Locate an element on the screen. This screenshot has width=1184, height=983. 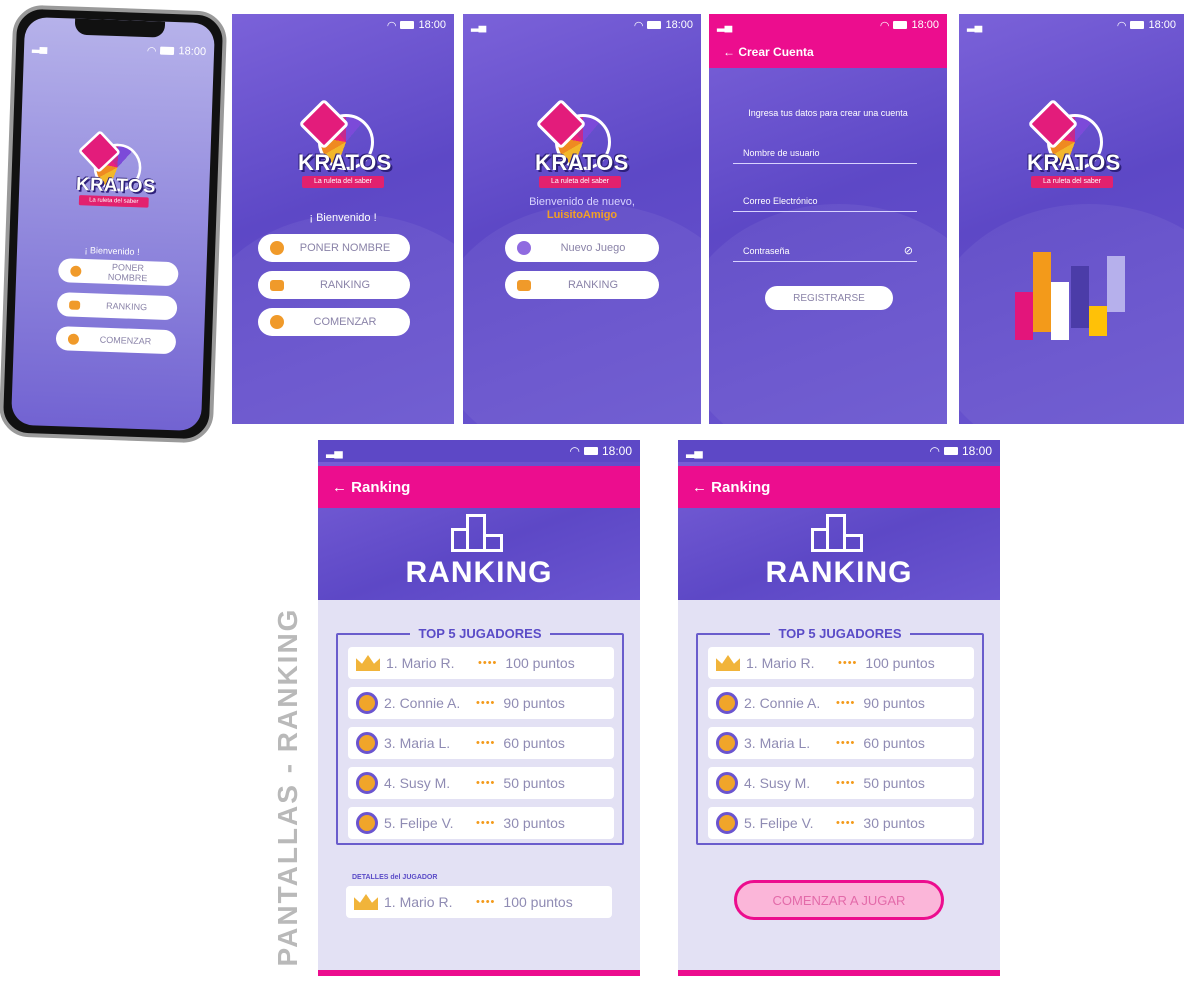
header-title: ← Crear Cuenta is located at coordinates (768, 52).